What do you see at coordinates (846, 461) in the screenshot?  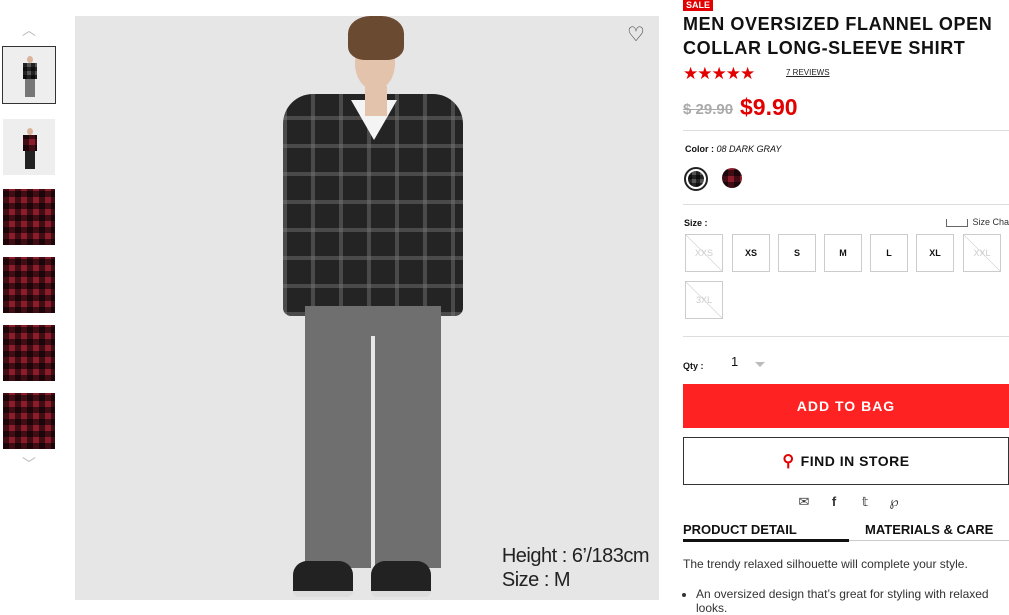 I see `find-in-store-button: ⚲ FIND IN STORE` at bounding box center [846, 461].